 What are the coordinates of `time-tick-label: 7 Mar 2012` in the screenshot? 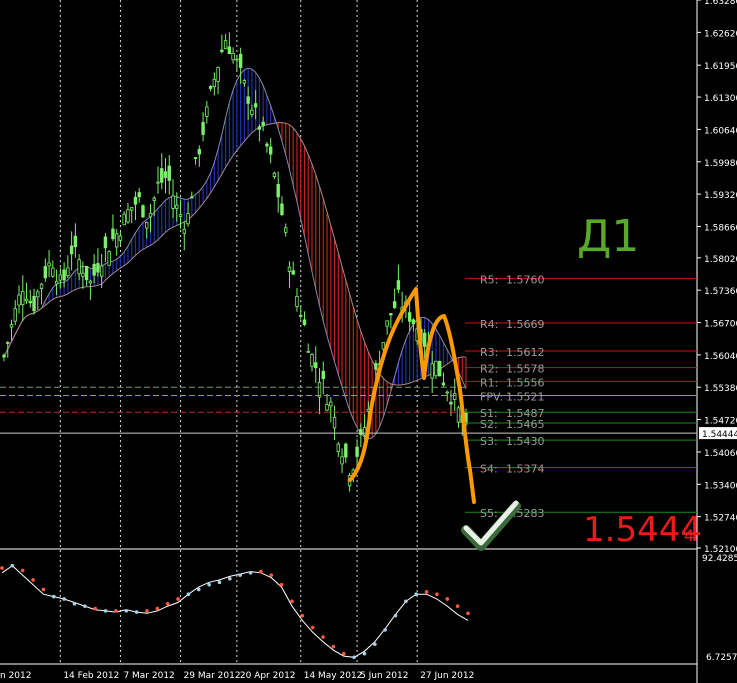 It's located at (148, 676).